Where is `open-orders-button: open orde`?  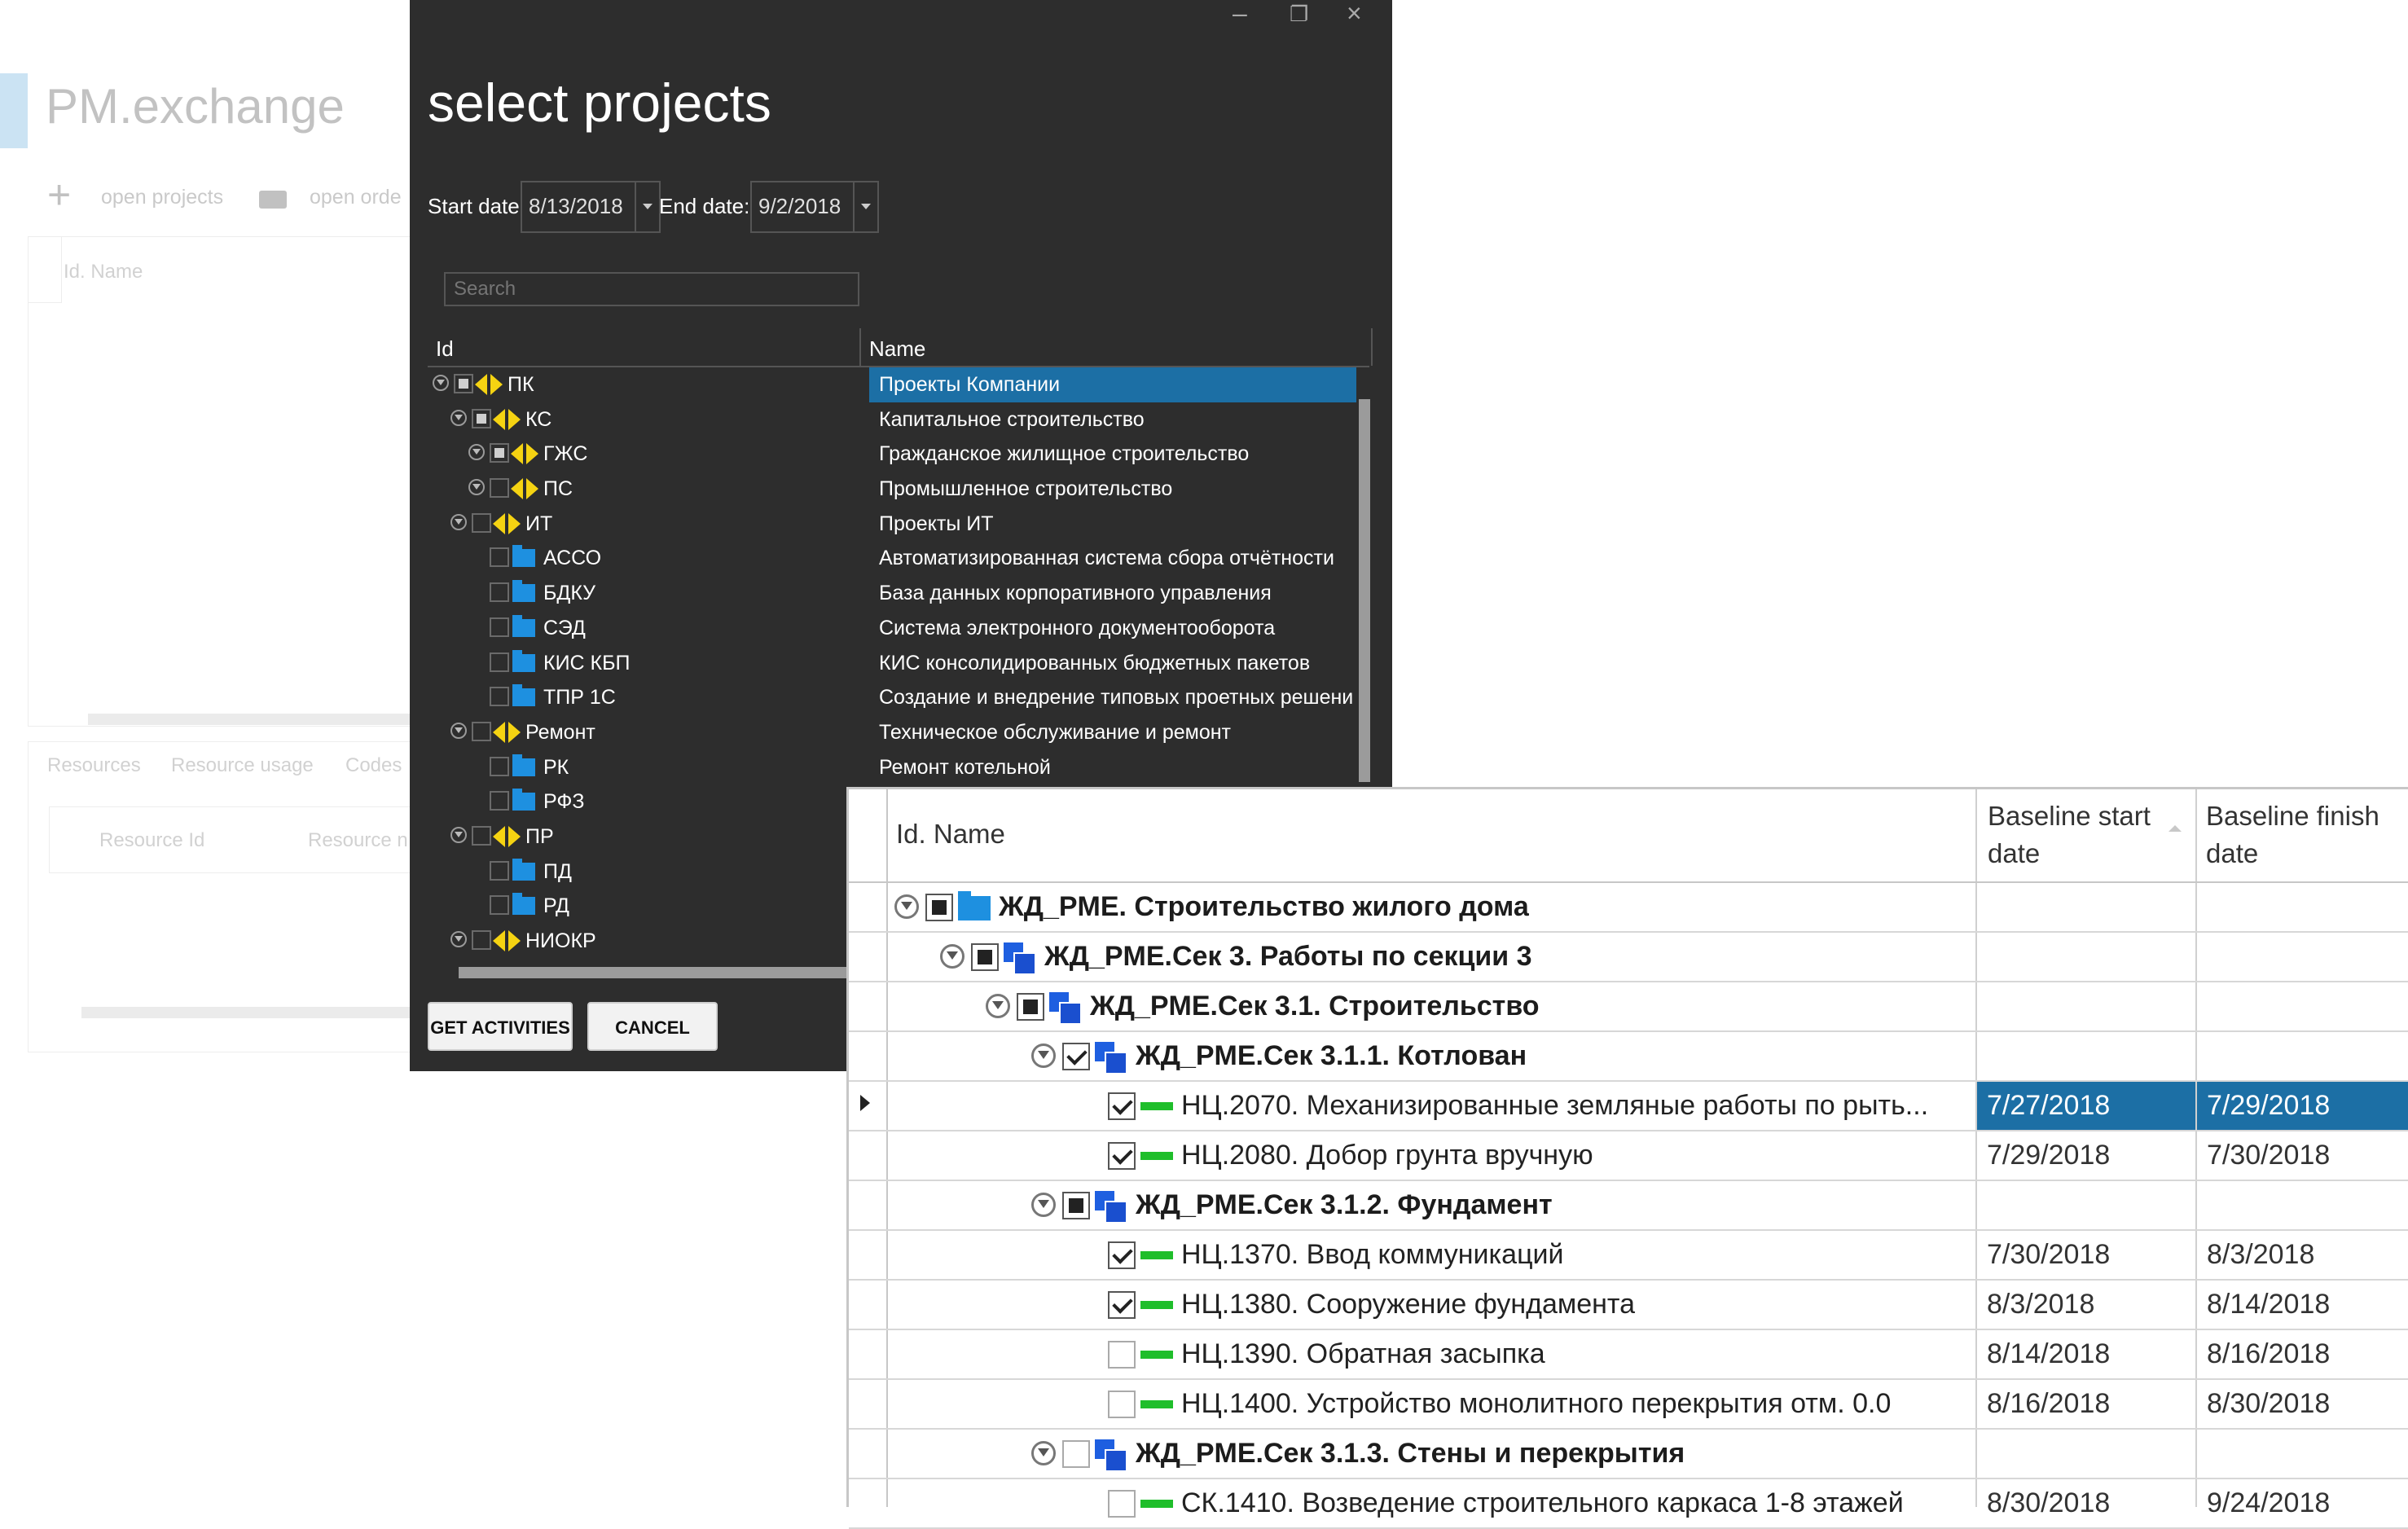
open-orders-button: open orde is located at coordinates (356, 197).